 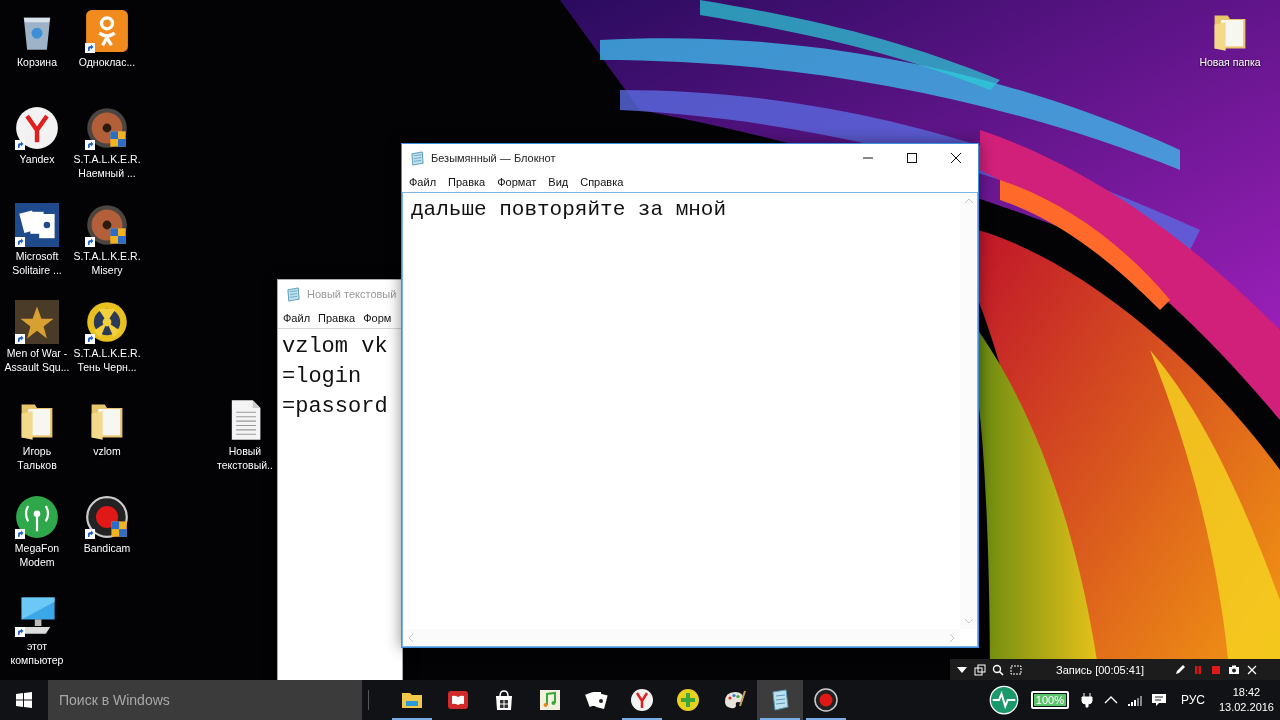 What do you see at coordinates (1246, 707) in the screenshot?
I see `clock-date: 13.02.2016` at bounding box center [1246, 707].